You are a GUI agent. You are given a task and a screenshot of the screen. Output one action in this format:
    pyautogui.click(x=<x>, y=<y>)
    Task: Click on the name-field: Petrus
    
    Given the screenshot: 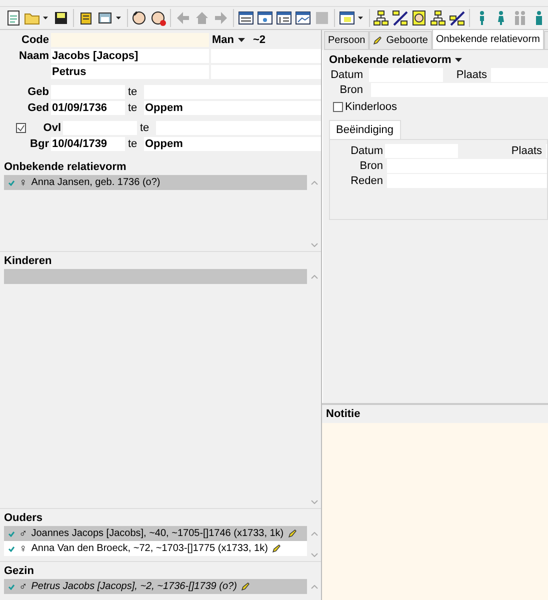 What is the action you would take?
    pyautogui.click(x=130, y=71)
    